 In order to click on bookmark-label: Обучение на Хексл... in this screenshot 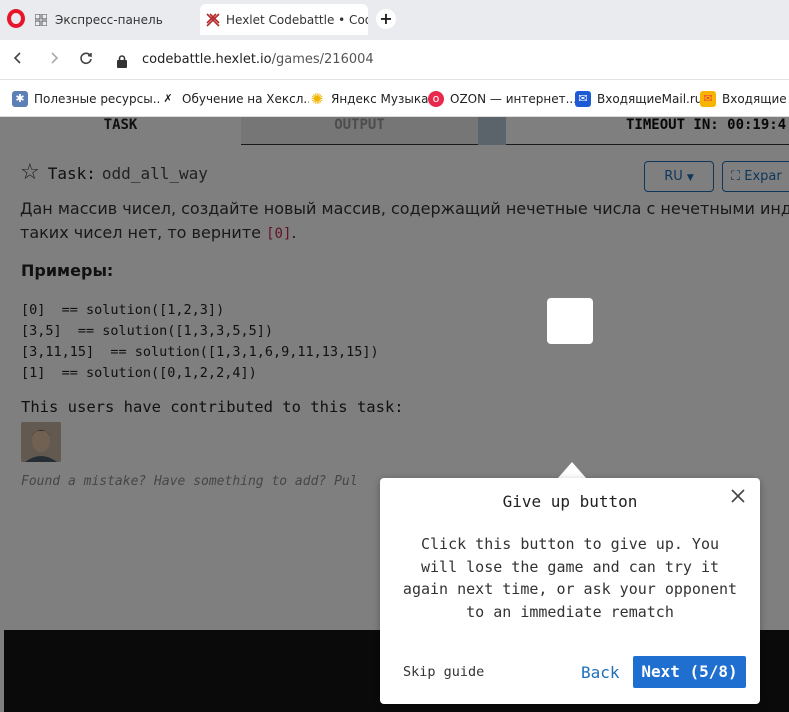, I will do `click(248, 99)`.